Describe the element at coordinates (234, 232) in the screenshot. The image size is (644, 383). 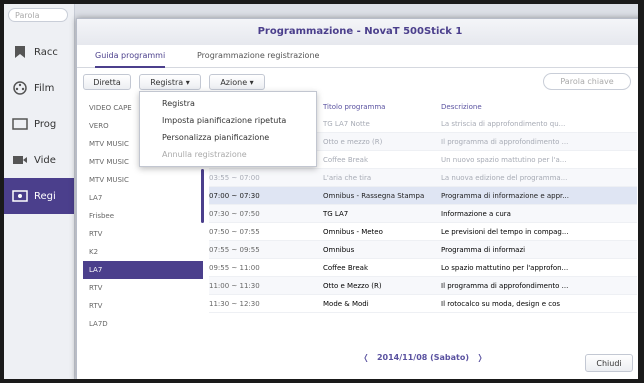
I see `time-cell: 07:50 ~ 07:55` at that location.